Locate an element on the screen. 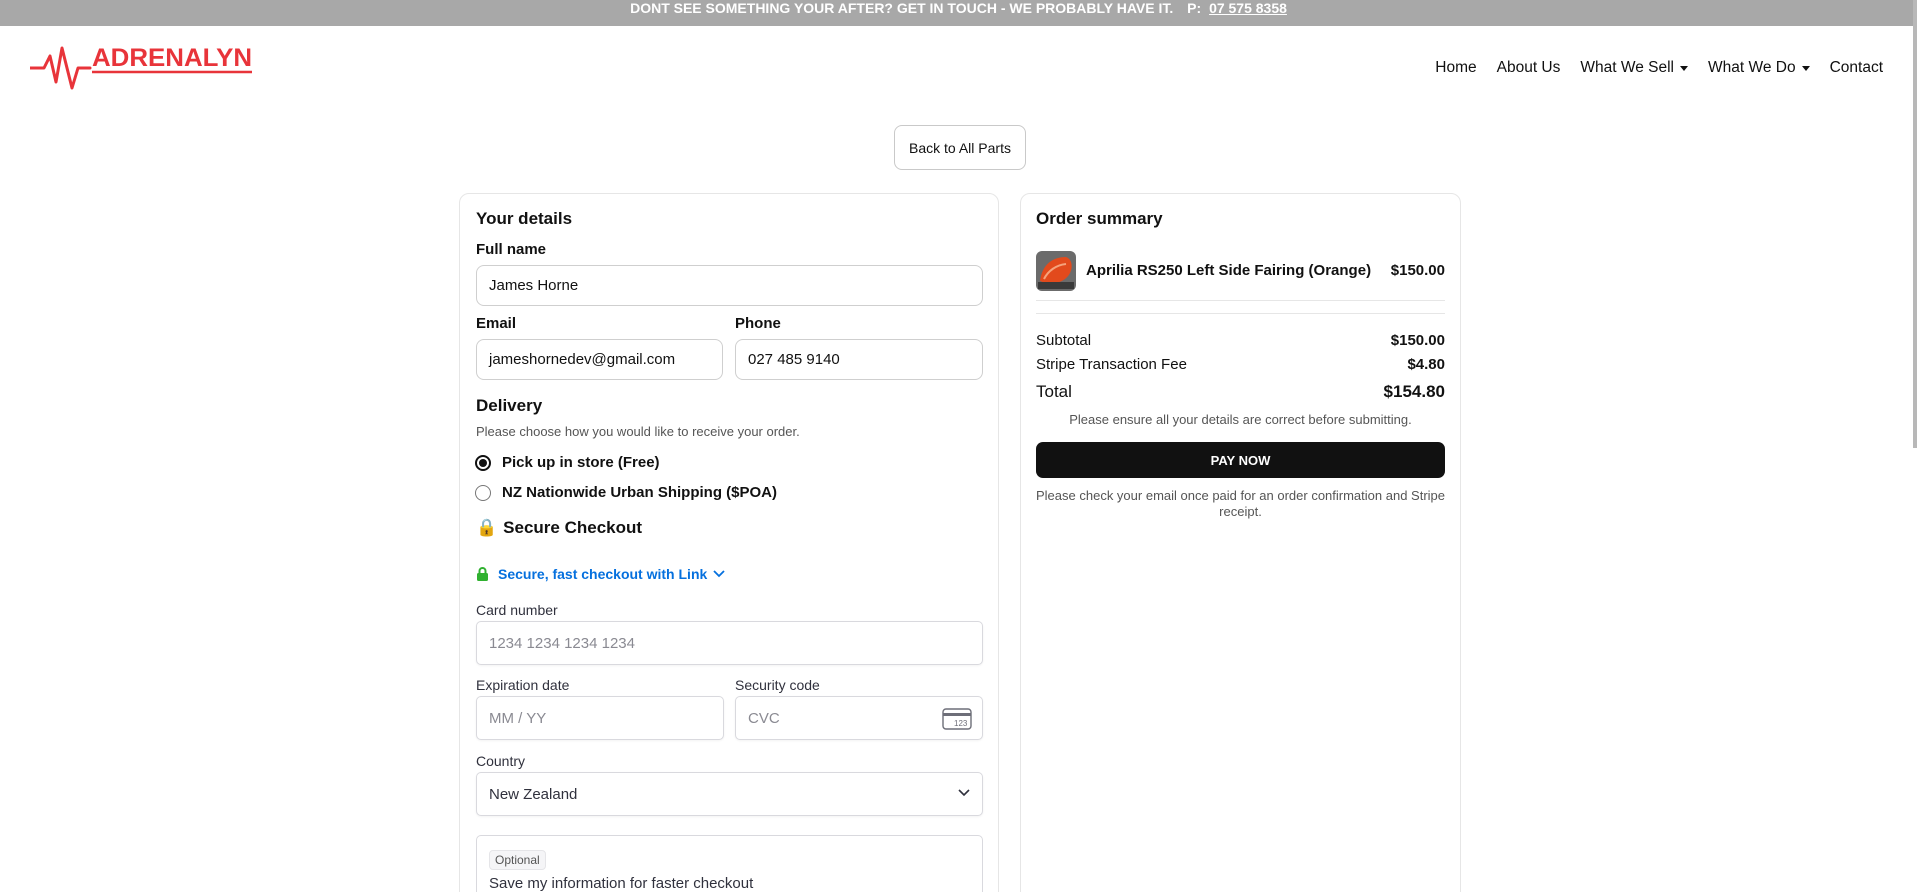  fairing-image-icon is located at coordinates (1056, 271).